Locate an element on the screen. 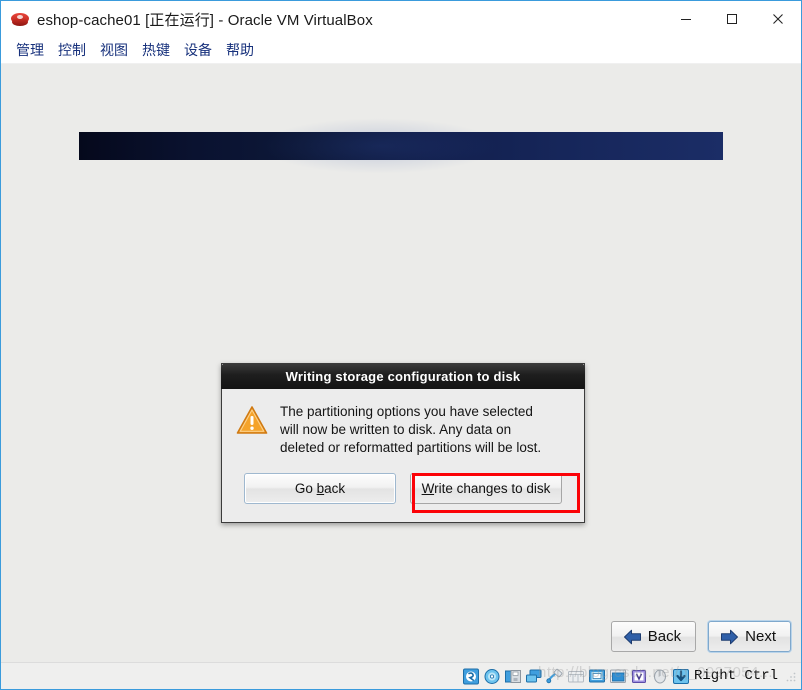 The height and width of the screenshot is (690, 802). next-button-label: Next is located at coordinates (760, 636).